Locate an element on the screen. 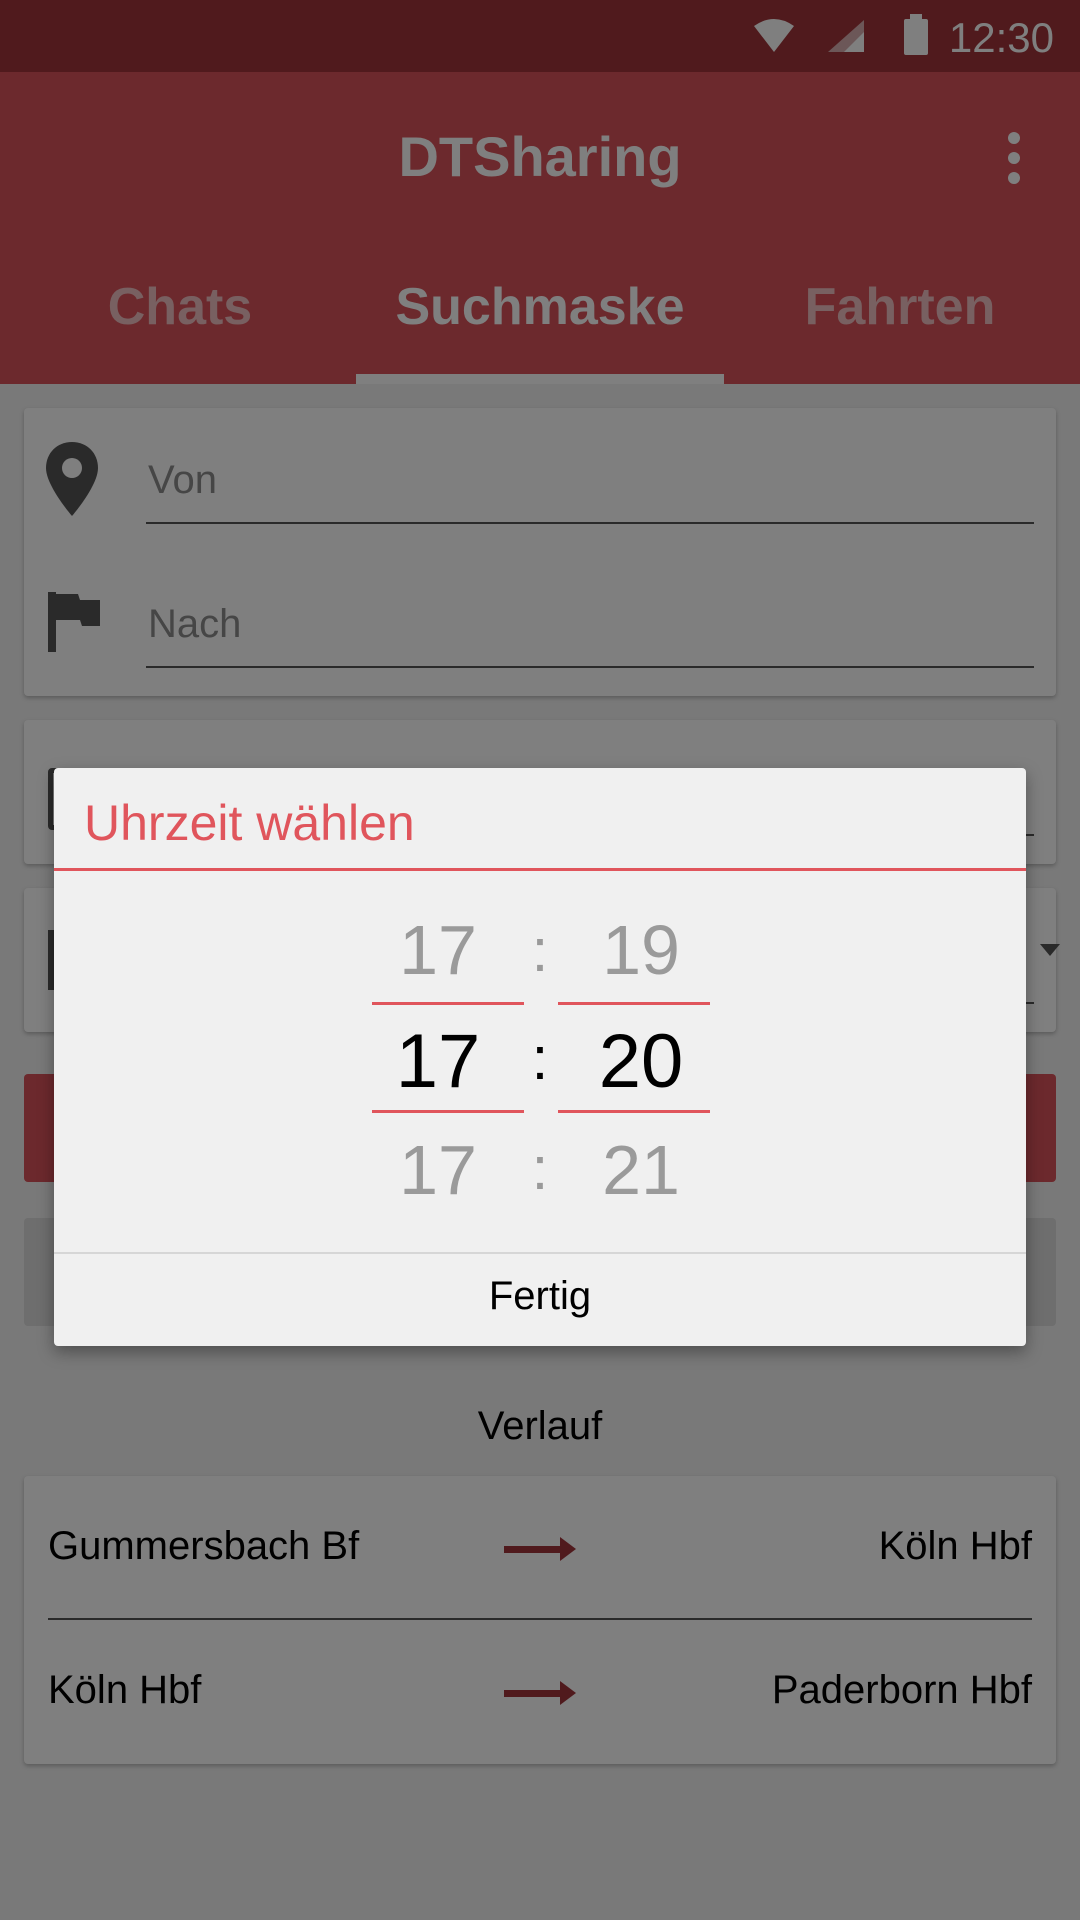 The height and width of the screenshot is (1920, 1080). minute-prev: 19 is located at coordinates (641, 950).